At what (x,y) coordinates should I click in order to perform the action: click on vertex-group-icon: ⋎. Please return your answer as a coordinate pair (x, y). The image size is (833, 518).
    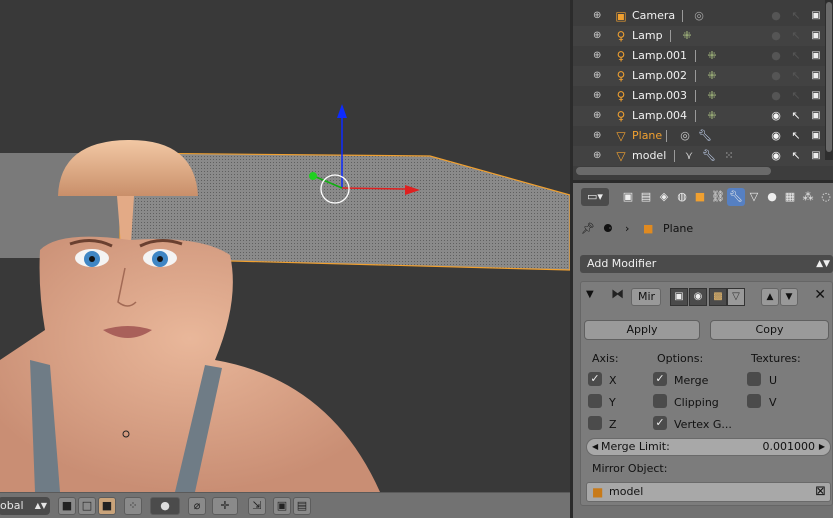
    Looking at the image, I should click on (689, 156).